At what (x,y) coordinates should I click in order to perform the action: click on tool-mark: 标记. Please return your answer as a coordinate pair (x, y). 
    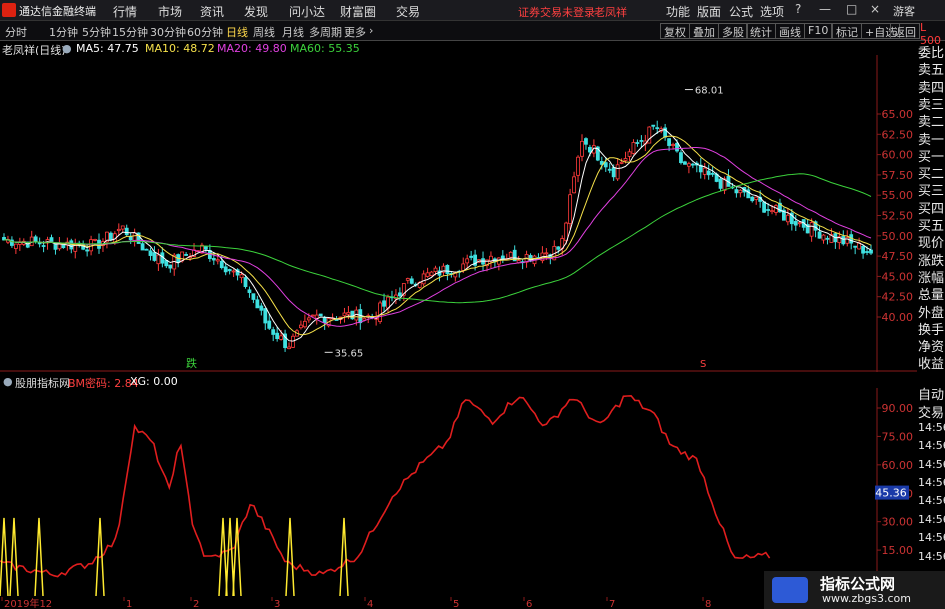
    Looking at the image, I should click on (847, 31).